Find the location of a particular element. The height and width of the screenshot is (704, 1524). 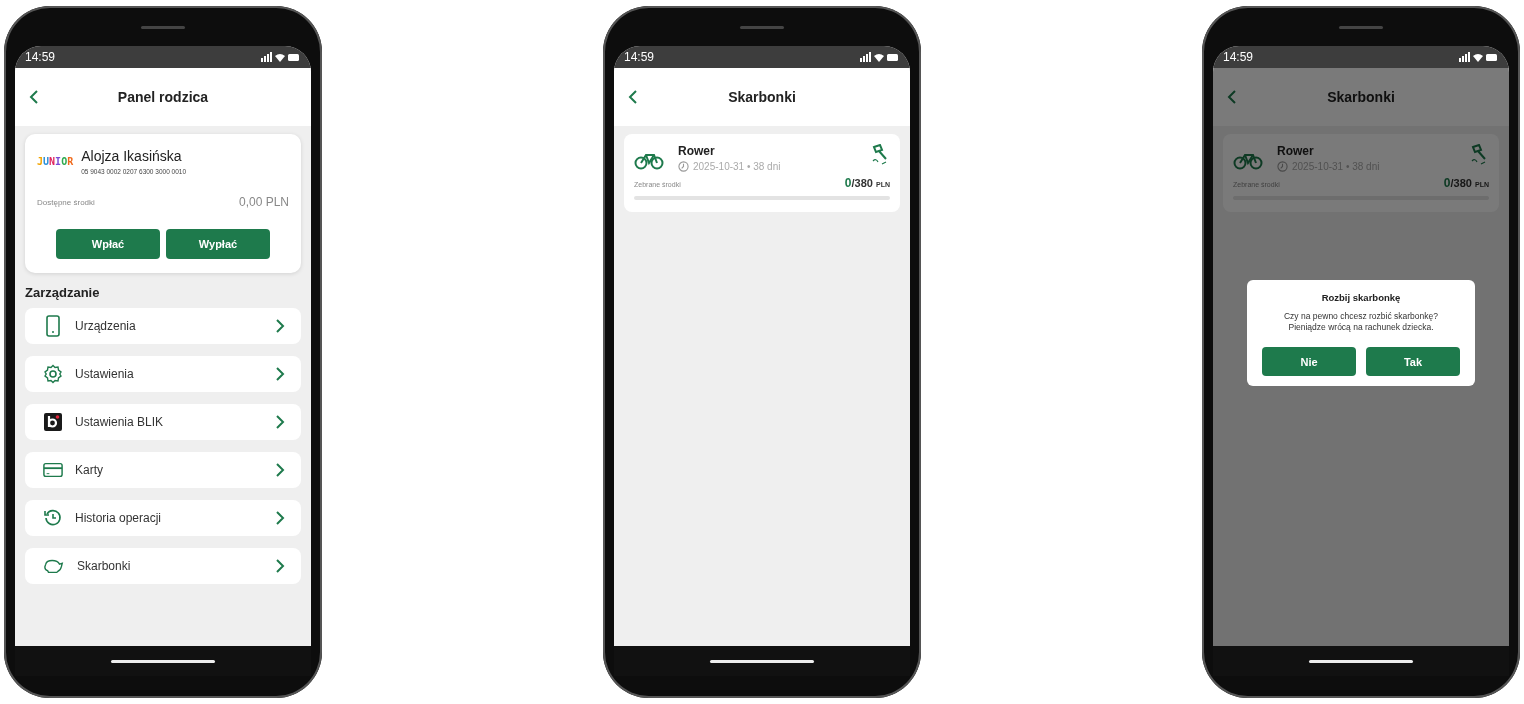

junior-logo: JUNIOR is located at coordinates (55, 161).